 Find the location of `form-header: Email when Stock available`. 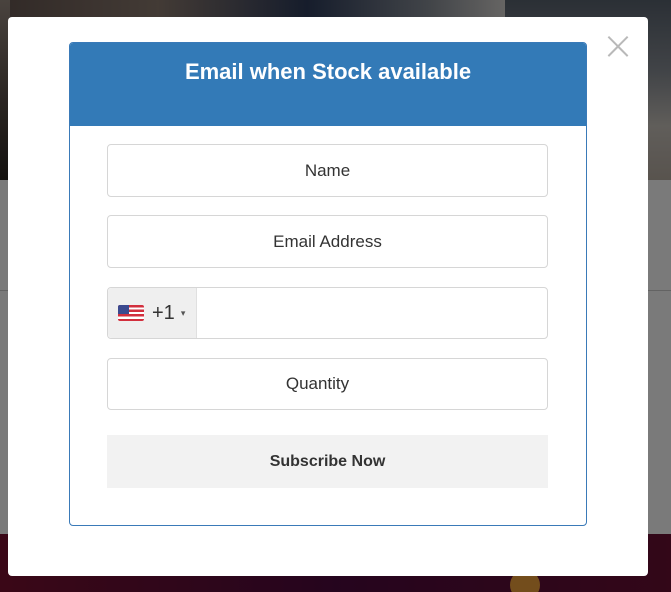

form-header: Email when Stock available is located at coordinates (328, 84).